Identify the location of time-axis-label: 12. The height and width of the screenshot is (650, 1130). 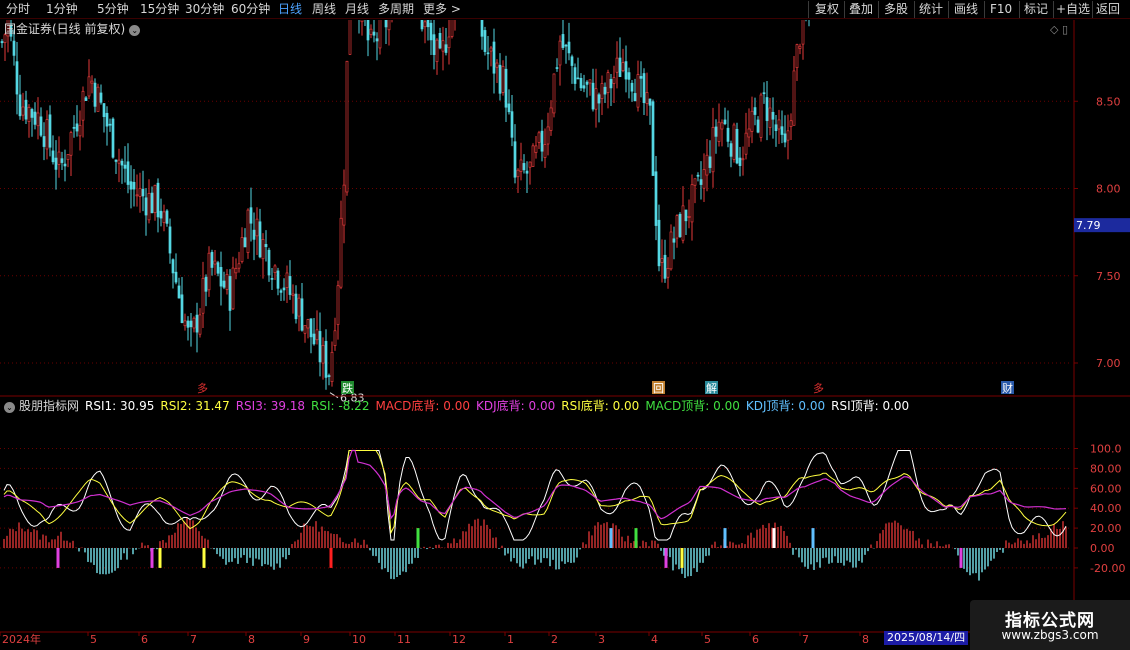
(459, 639).